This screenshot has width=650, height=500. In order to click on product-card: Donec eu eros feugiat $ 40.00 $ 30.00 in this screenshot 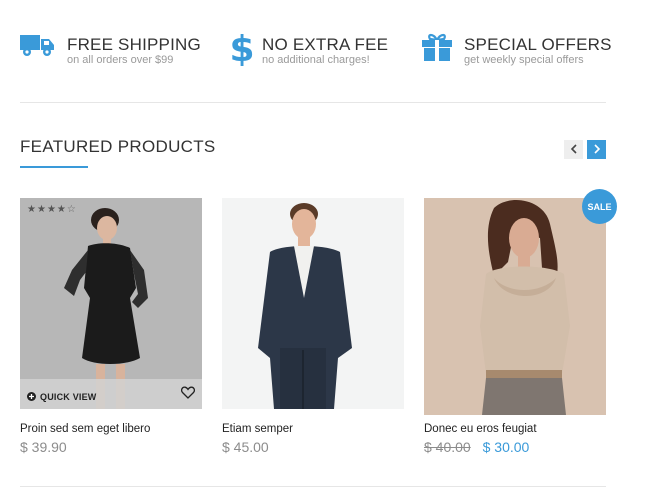, I will do `click(515, 326)`.